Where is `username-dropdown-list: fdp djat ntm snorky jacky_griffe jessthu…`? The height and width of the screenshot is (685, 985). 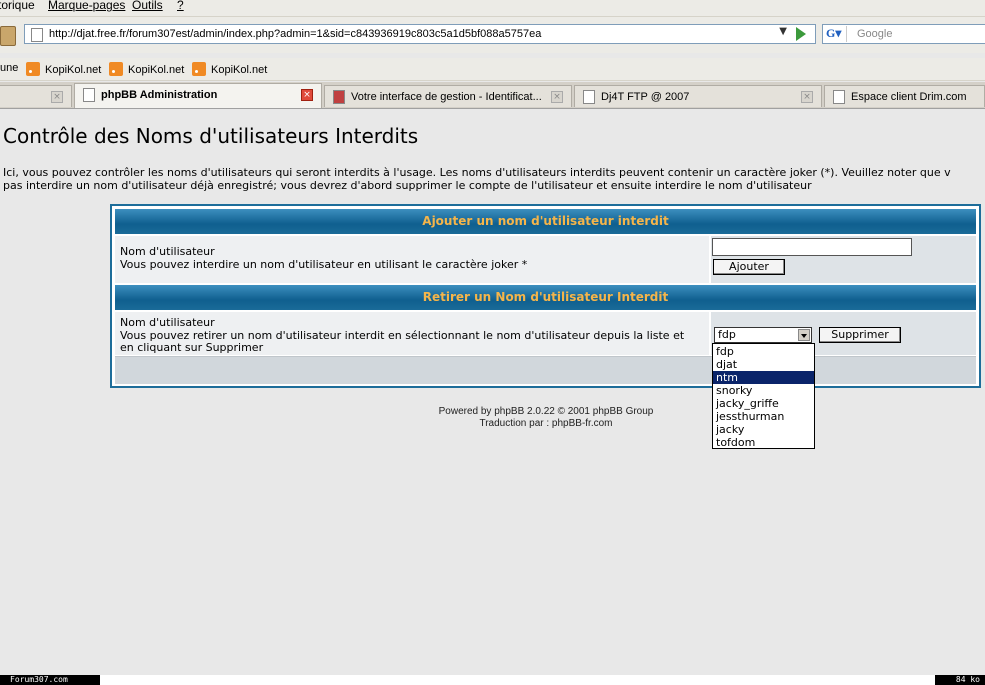
username-dropdown-list: fdp djat ntm snorky jacky_griffe jessthu… is located at coordinates (763, 396).